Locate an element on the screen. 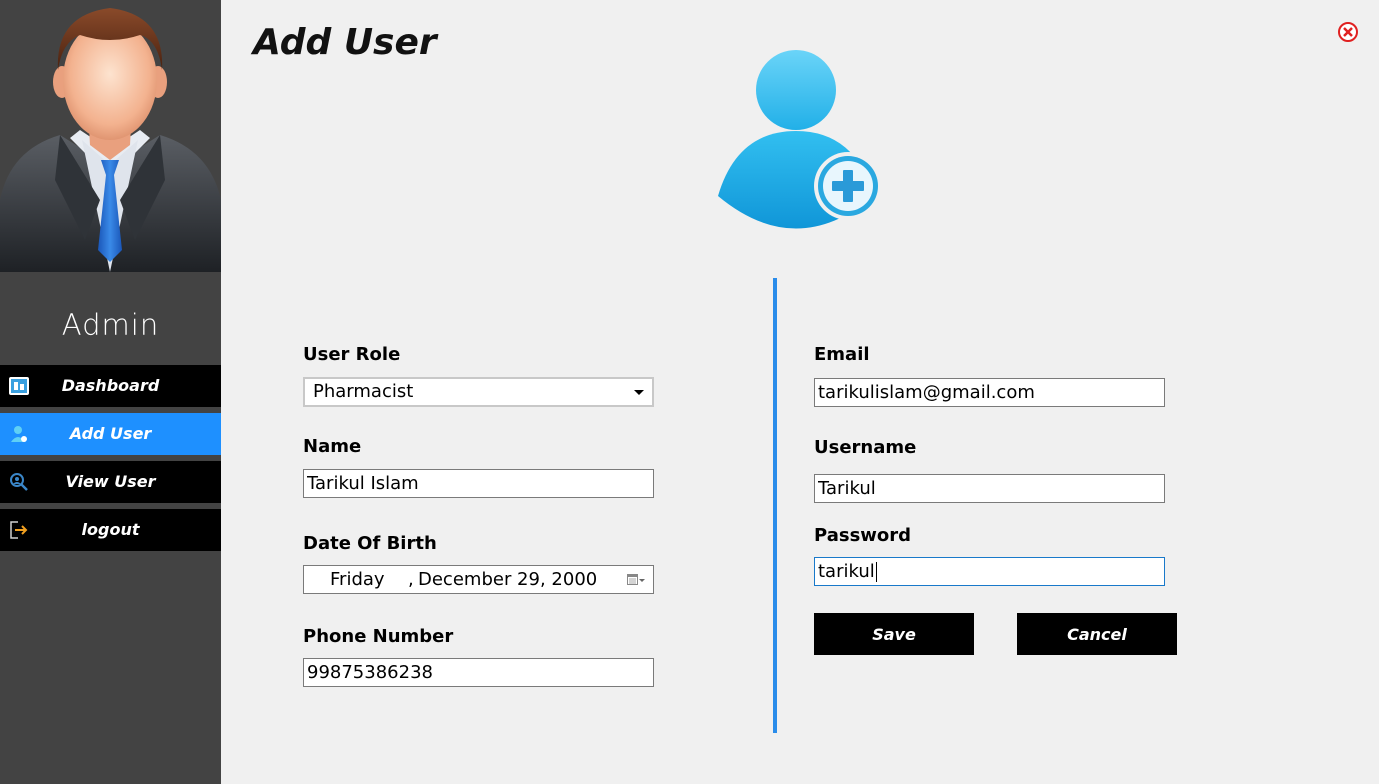 This screenshot has height=784, width=1379. email-label: Email is located at coordinates (842, 354).